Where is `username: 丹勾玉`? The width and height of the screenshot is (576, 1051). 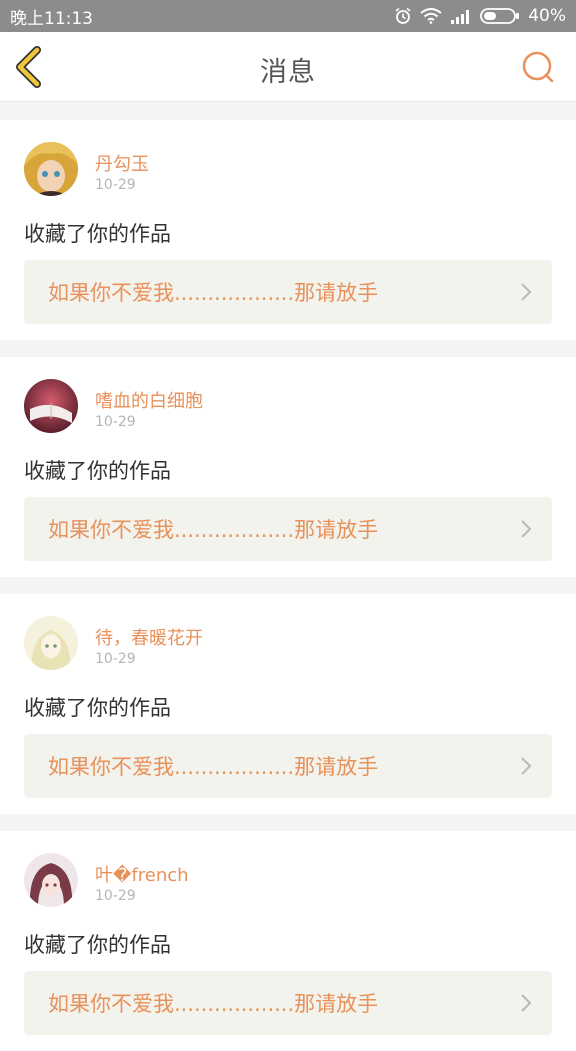
username: 丹勾玉 is located at coordinates (122, 163).